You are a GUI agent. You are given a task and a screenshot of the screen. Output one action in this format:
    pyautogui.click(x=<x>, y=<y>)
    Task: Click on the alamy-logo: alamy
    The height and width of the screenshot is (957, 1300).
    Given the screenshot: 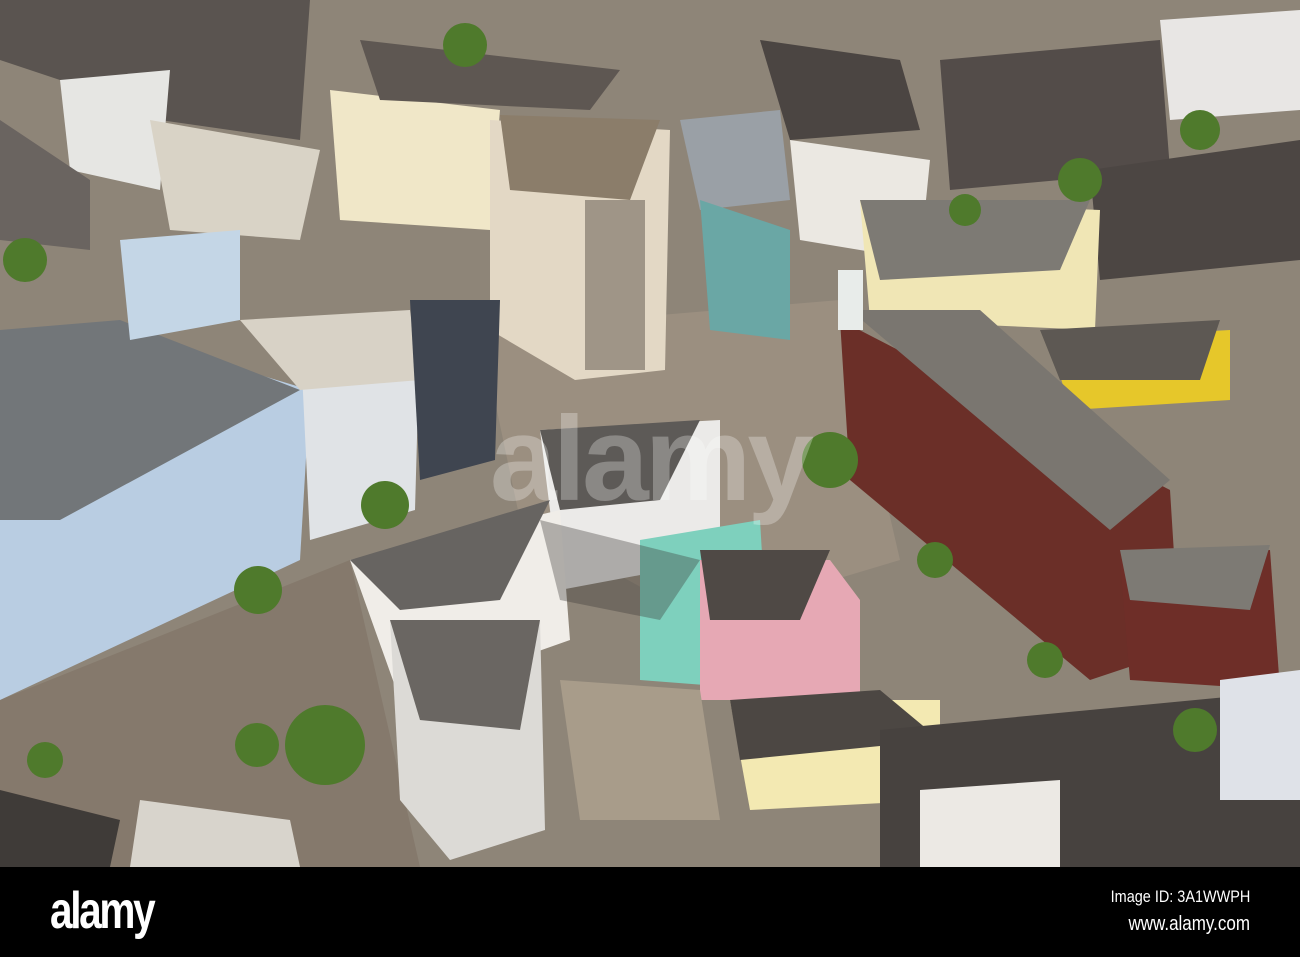 What is the action you would take?
    pyautogui.click(x=103, y=911)
    